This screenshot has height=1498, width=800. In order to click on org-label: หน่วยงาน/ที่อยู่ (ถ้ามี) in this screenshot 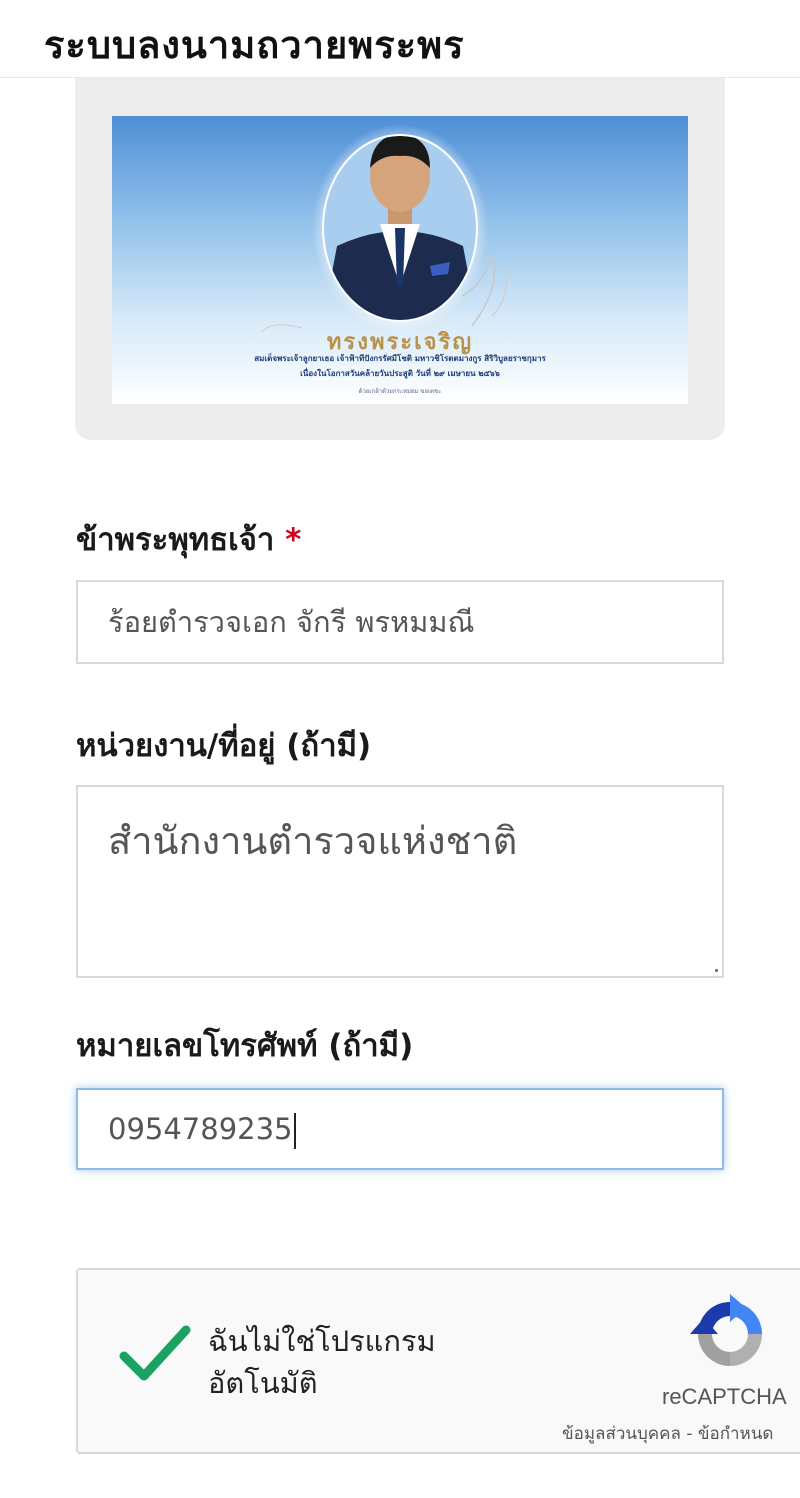, I will do `click(224, 746)`.